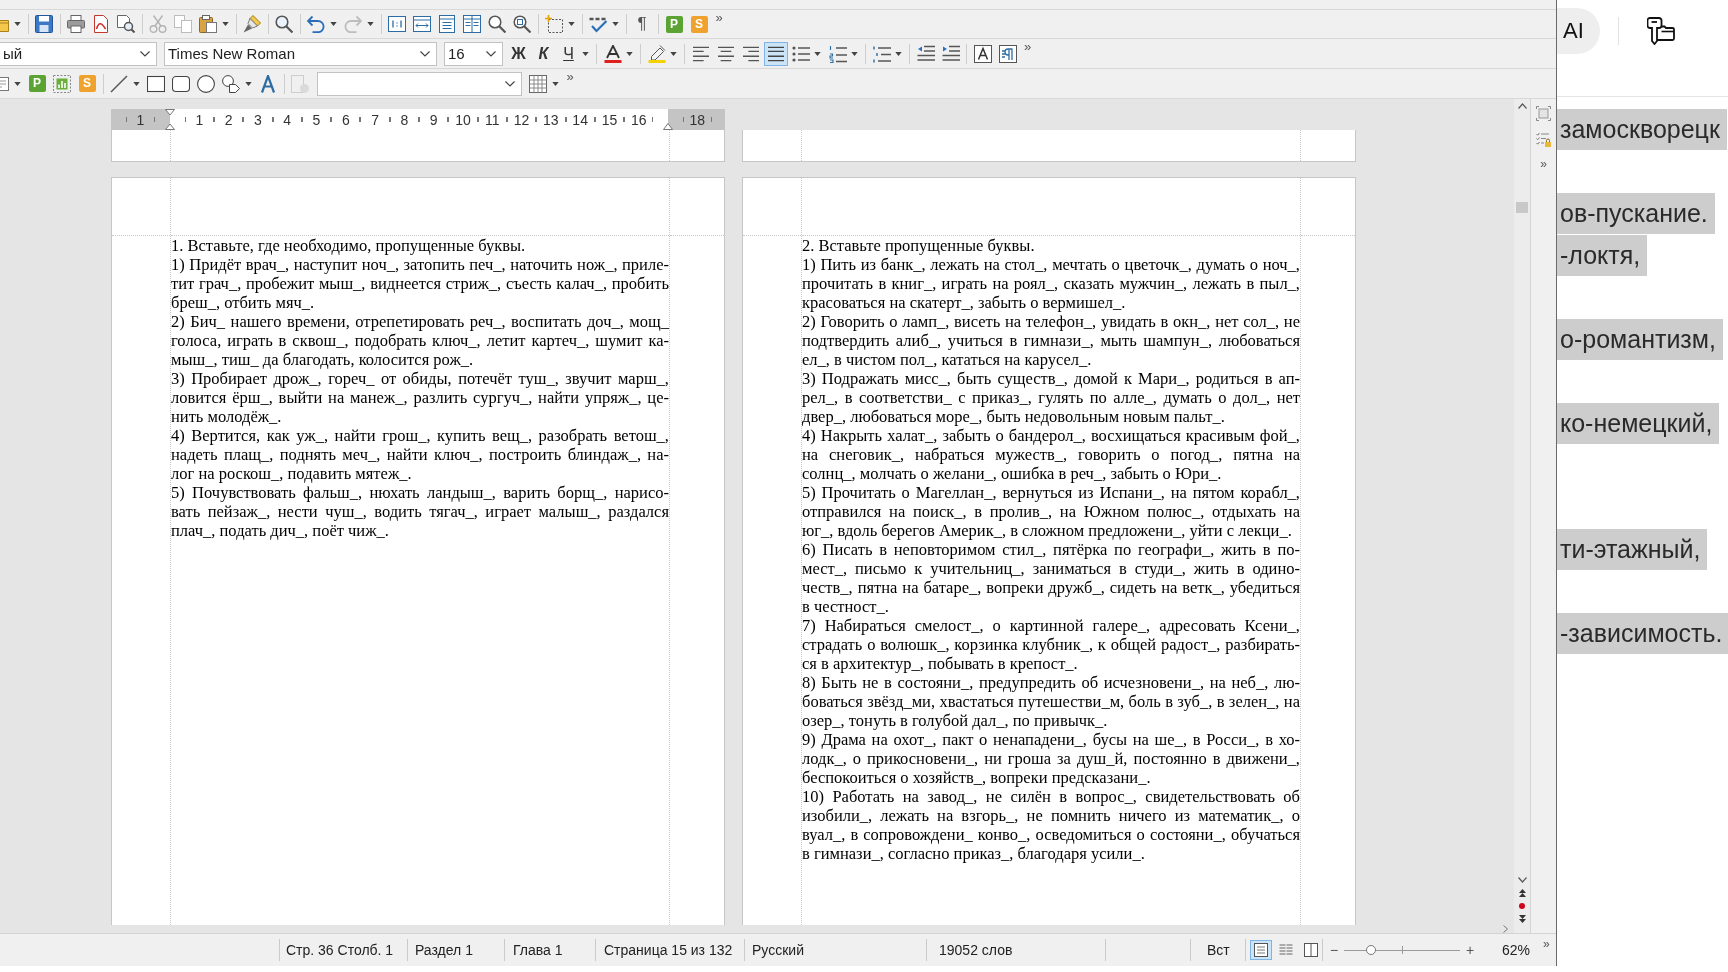  Describe the element at coordinates (1632, 549) in the screenshot. I see `highlighted-text: ти-этажный,` at that location.